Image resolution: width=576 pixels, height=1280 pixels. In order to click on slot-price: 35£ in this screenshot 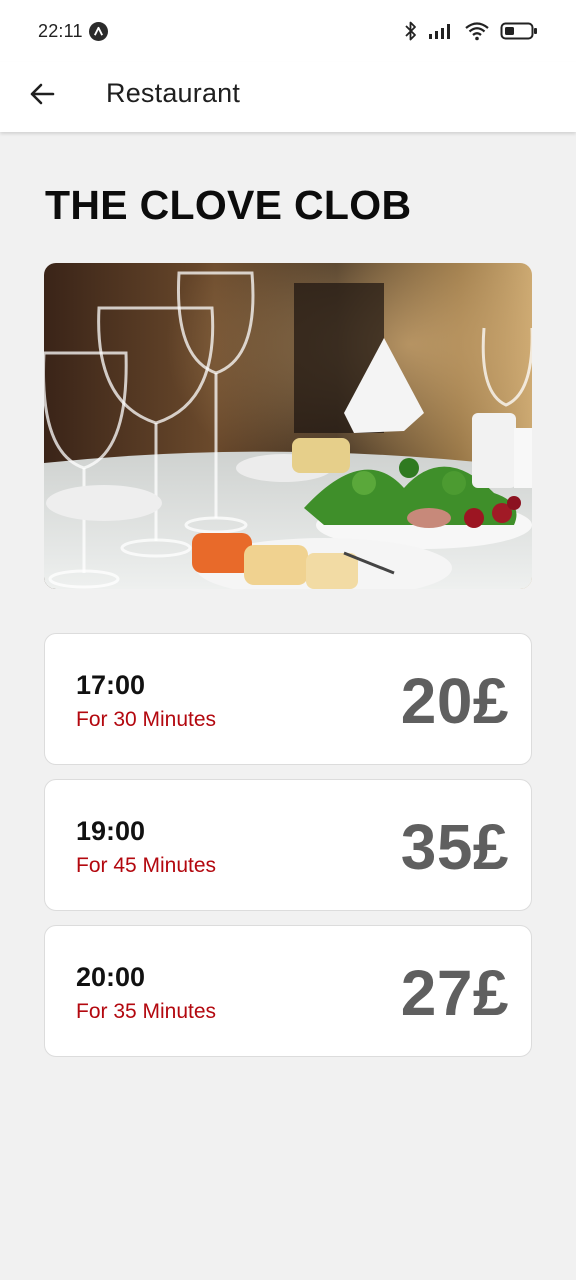, I will do `click(454, 847)`.